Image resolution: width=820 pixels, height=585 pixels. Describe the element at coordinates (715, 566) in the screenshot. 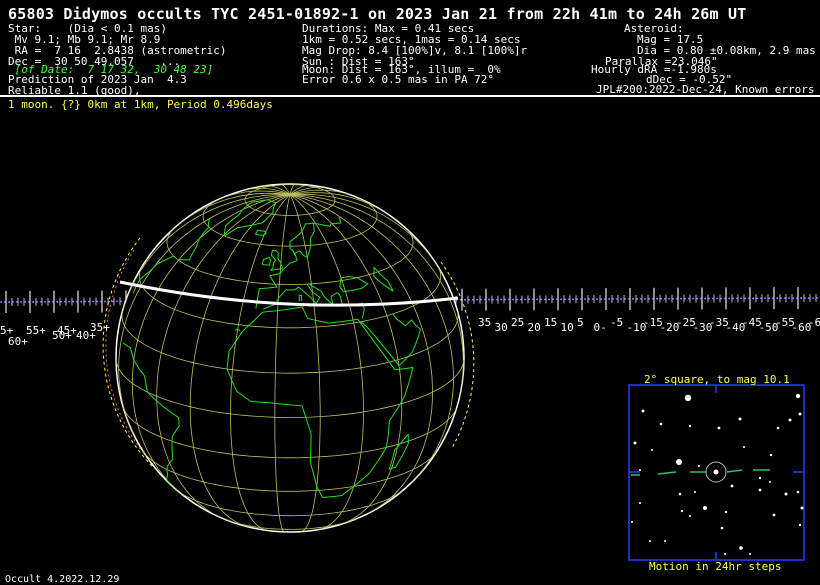

I see `inset-footer: Motion in 24hr steps` at that location.